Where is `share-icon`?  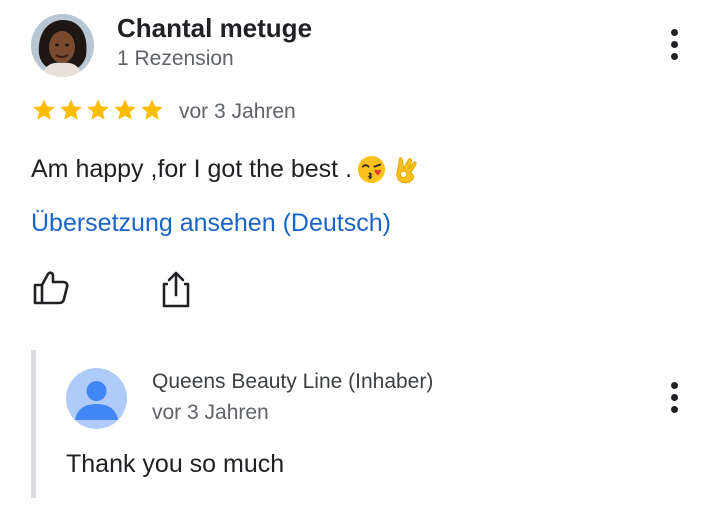 share-icon is located at coordinates (176, 290).